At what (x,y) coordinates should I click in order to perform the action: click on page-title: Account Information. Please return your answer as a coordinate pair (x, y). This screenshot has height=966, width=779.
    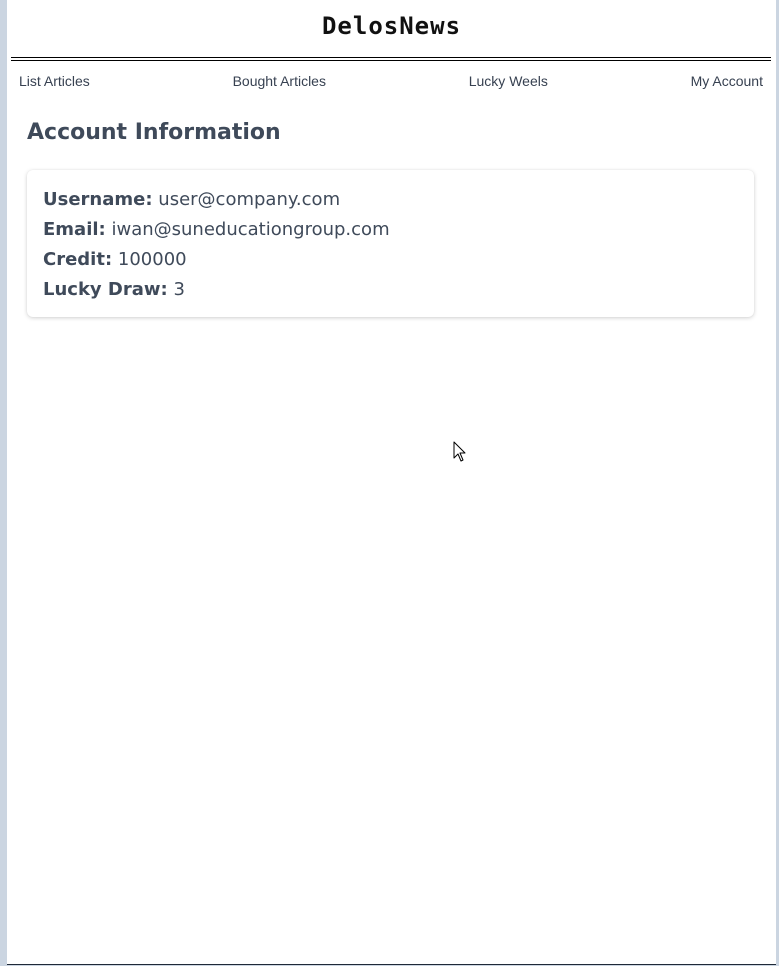
    Looking at the image, I should click on (154, 132).